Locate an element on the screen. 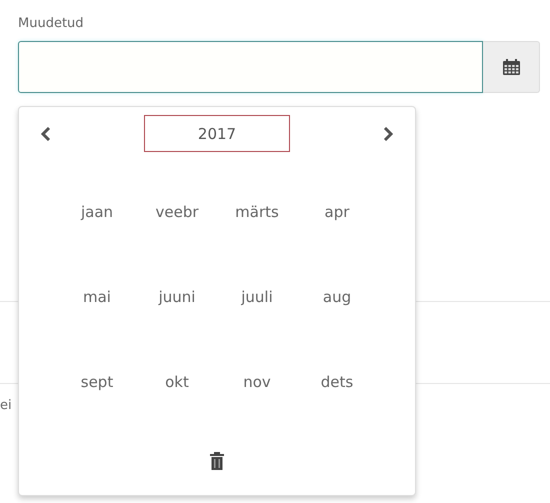 This screenshot has width=550, height=503. trash-icon is located at coordinates (217, 461).